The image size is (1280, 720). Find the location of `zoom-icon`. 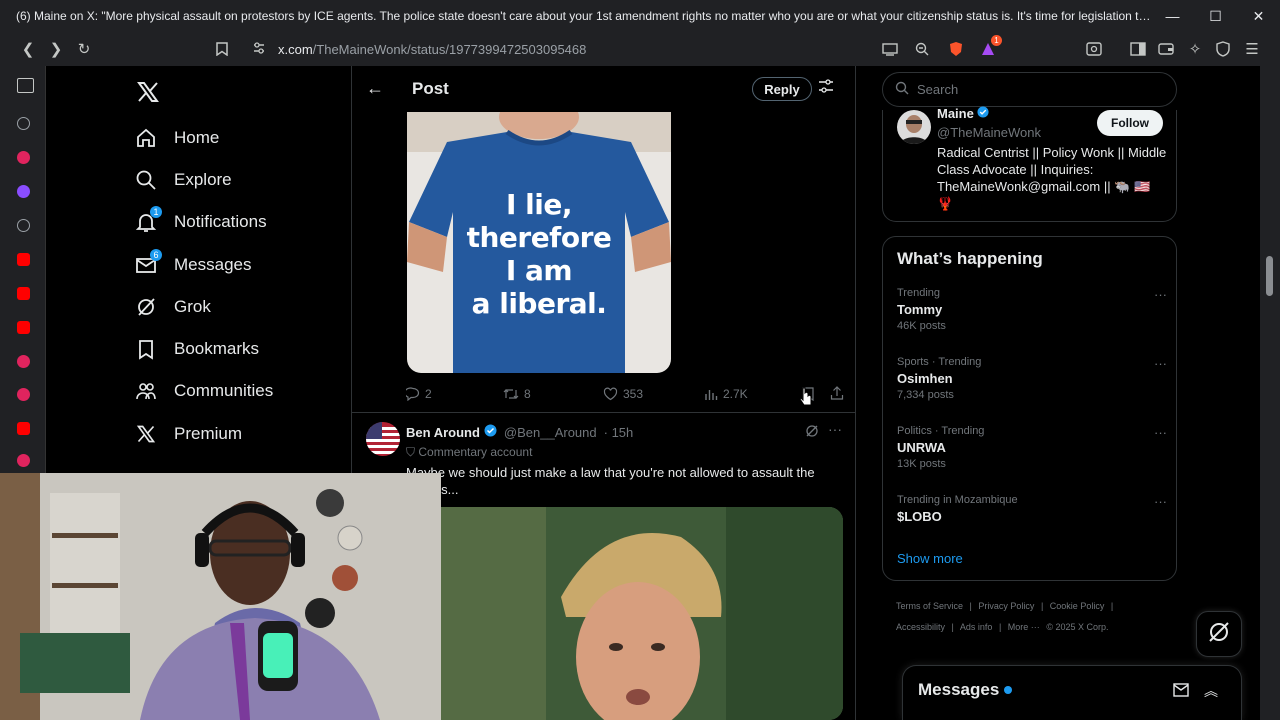

zoom-icon is located at coordinates (922, 49).